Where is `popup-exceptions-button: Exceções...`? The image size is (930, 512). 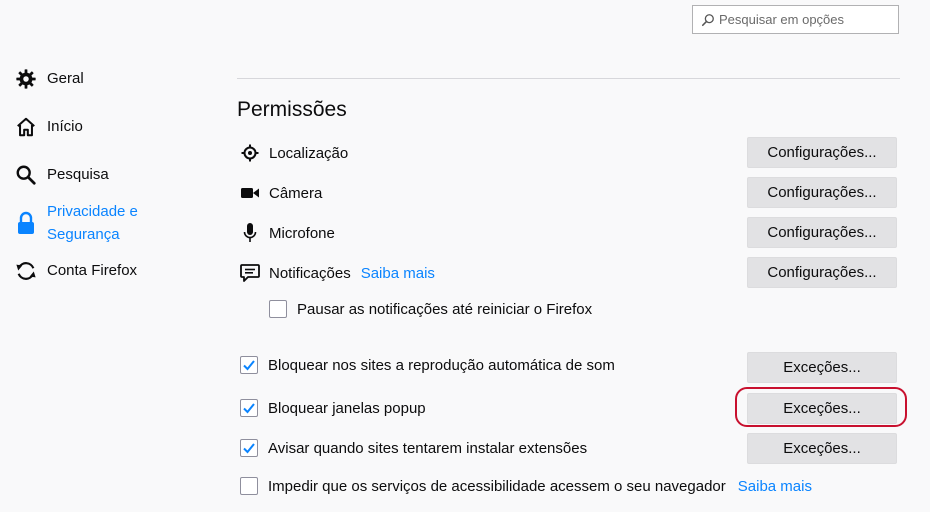 popup-exceptions-button: Exceções... is located at coordinates (822, 408).